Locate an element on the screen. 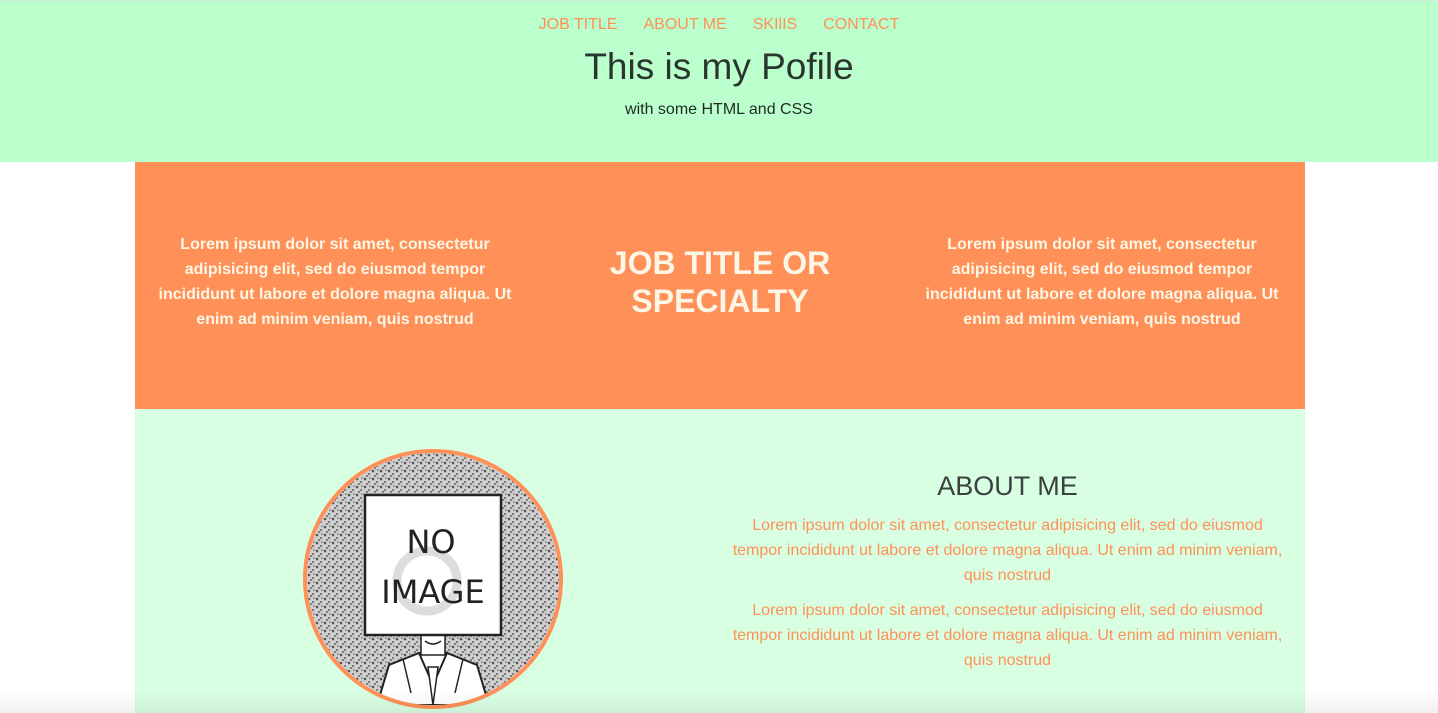 The image size is (1438, 713). main-nav: JOB TITLE ABOUT ME SKIlIS CONTACT is located at coordinates (719, 25).